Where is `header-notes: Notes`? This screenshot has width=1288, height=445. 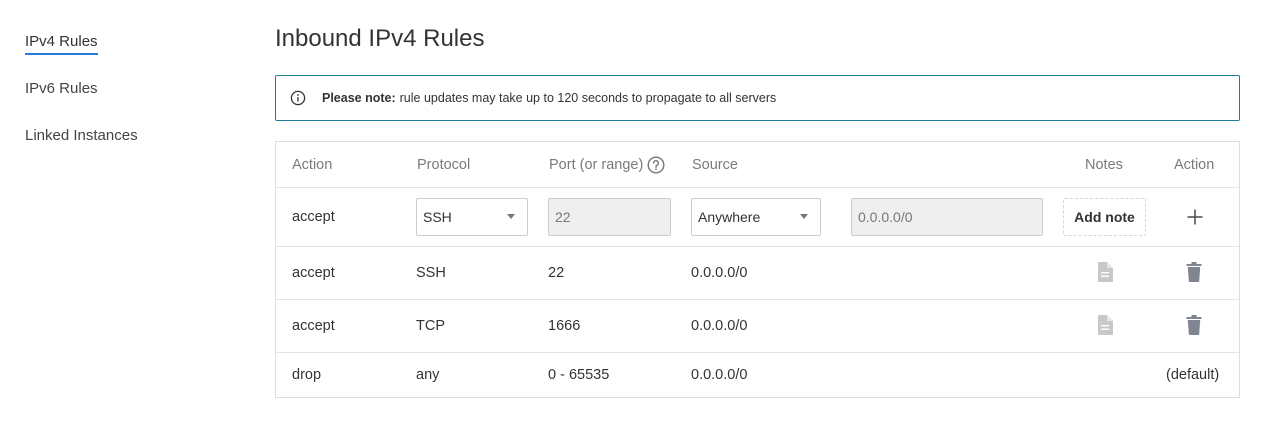
header-notes: Notes is located at coordinates (1104, 164).